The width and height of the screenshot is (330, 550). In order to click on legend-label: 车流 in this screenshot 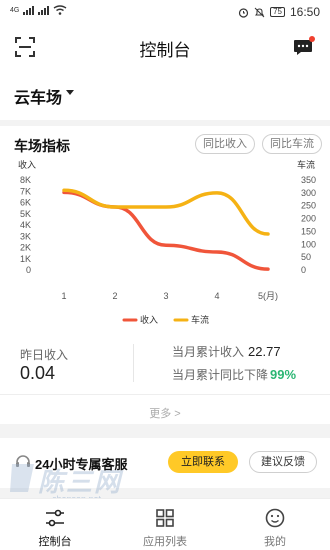, I will do `click(200, 319)`.